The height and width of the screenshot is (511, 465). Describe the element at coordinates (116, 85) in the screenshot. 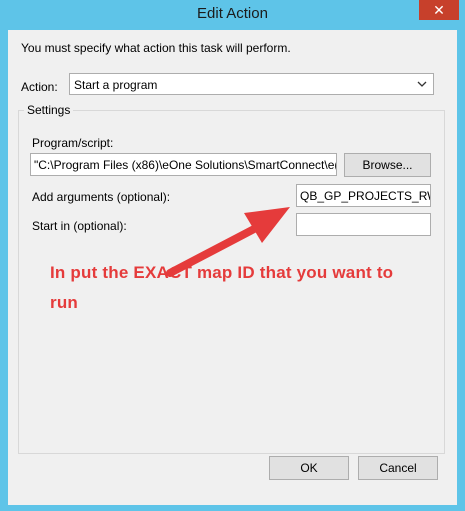

I see `action-select-value: Start a program` at that location.